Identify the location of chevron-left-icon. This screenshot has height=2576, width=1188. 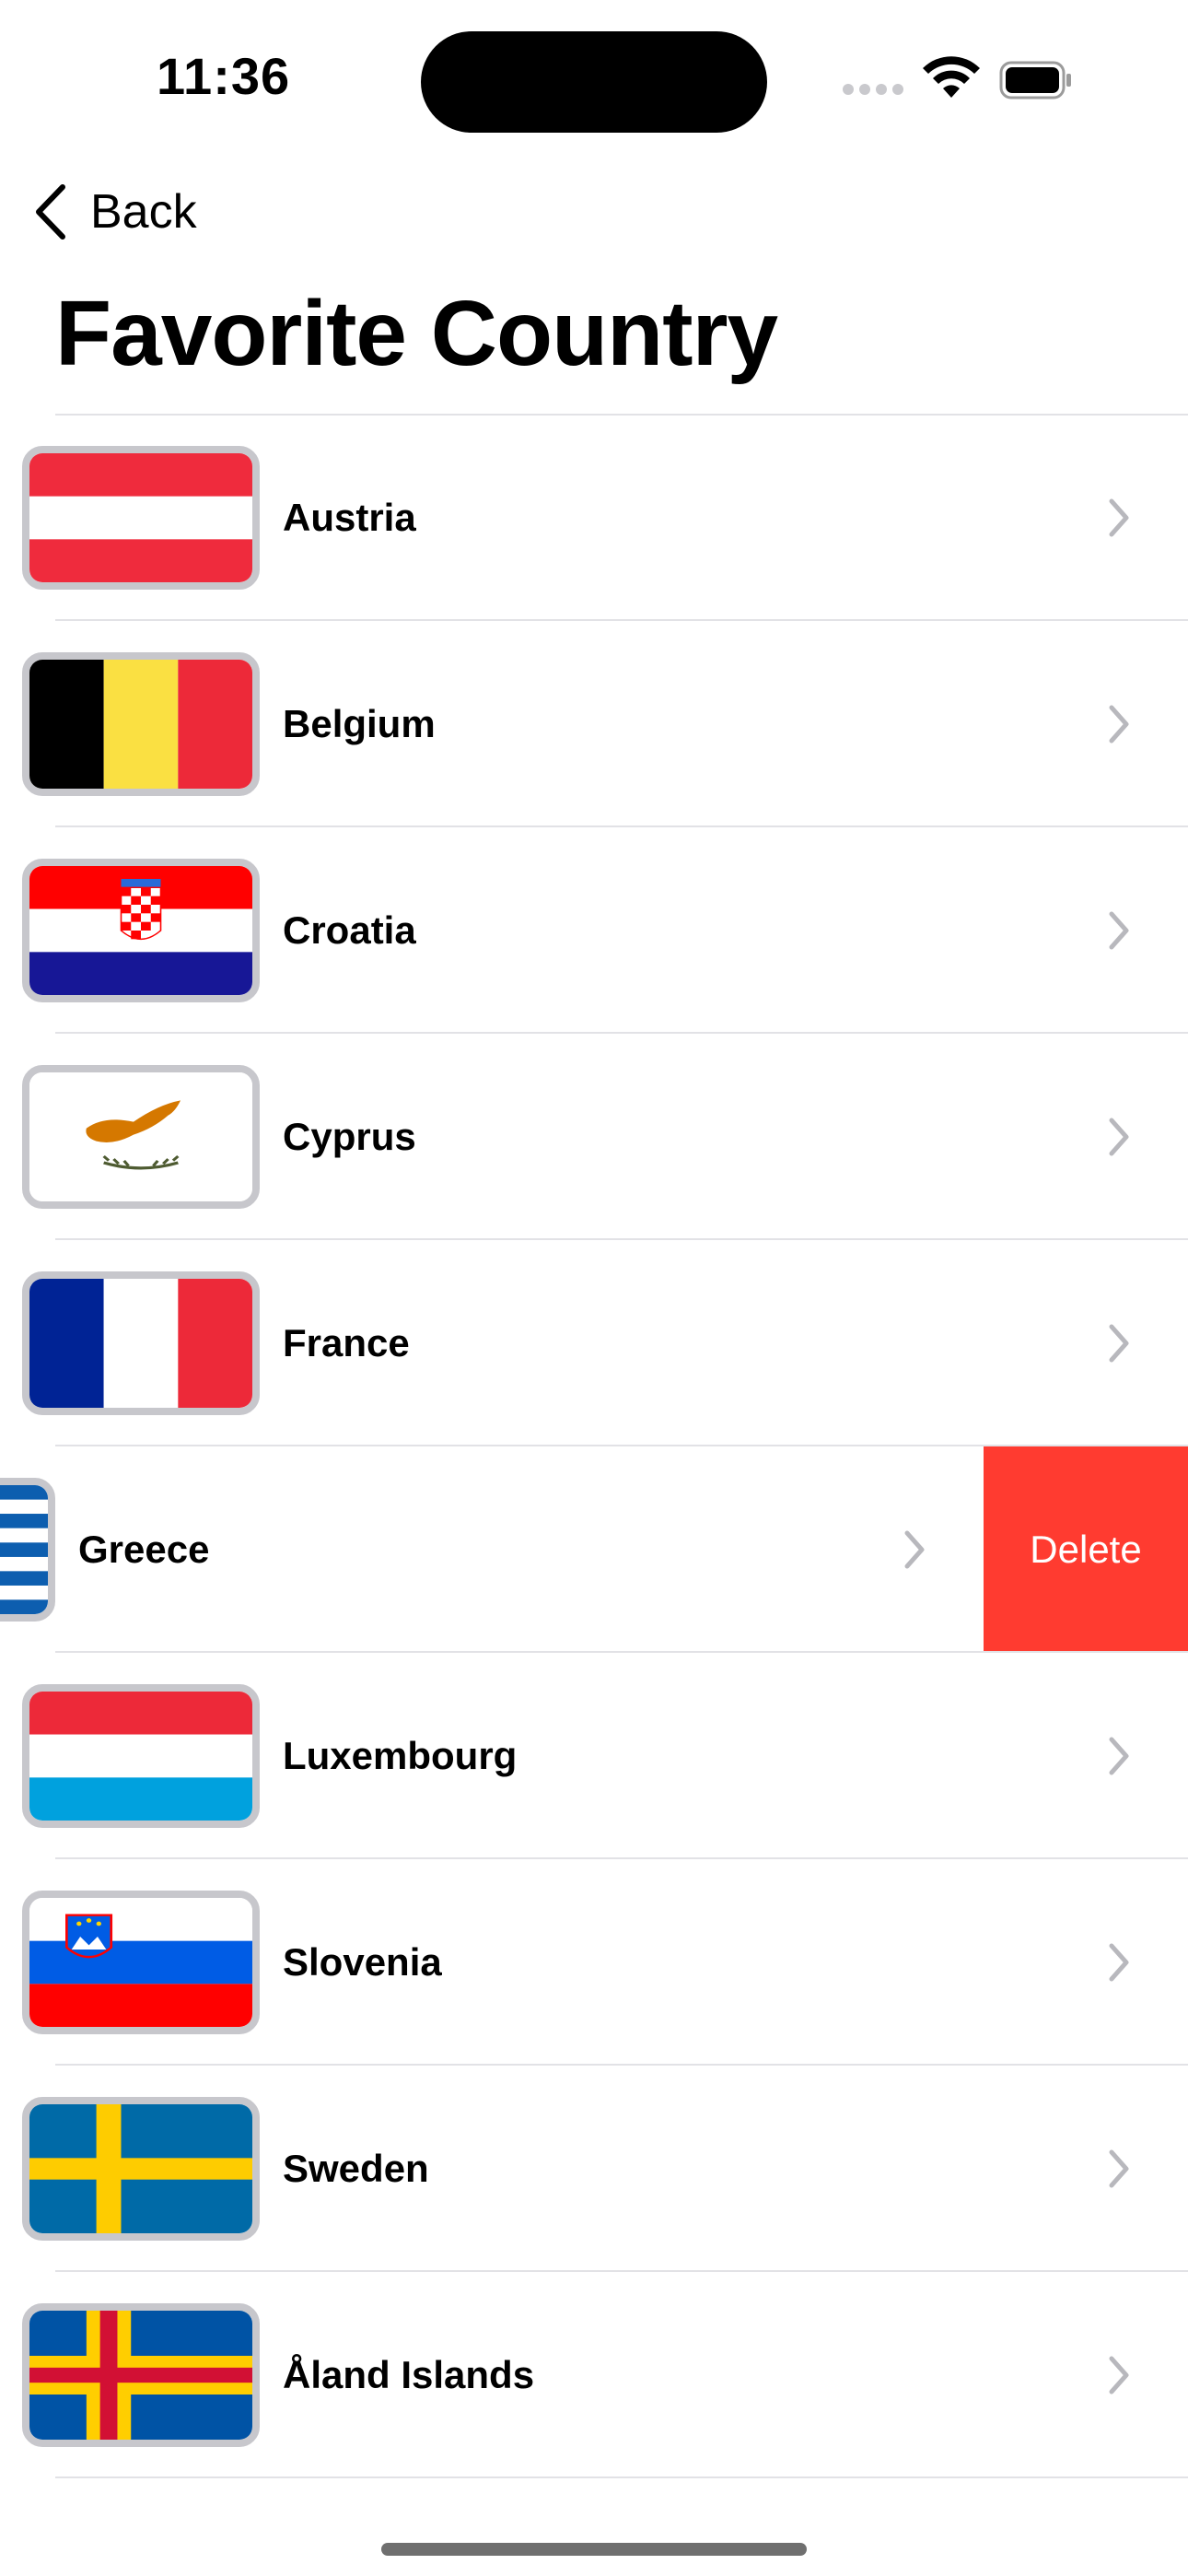
(50, 212).